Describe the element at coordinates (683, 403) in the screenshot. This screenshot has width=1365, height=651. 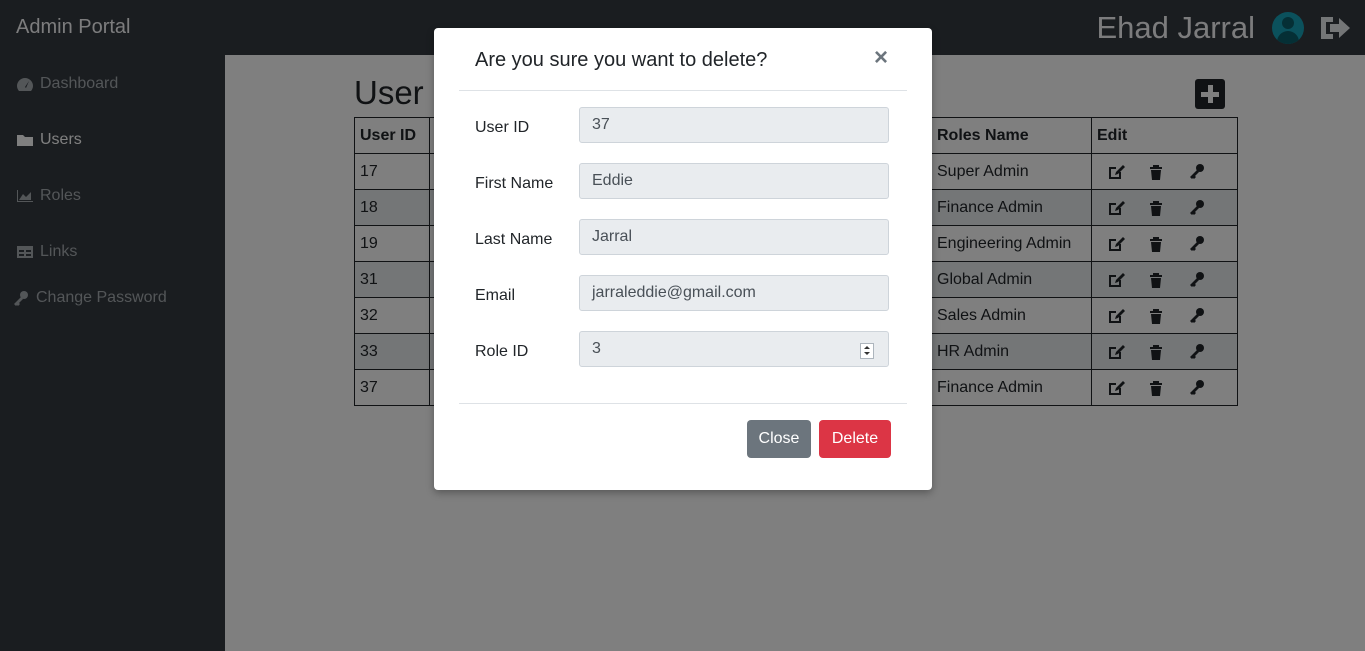
I see `modal-footer-divider` at that location.